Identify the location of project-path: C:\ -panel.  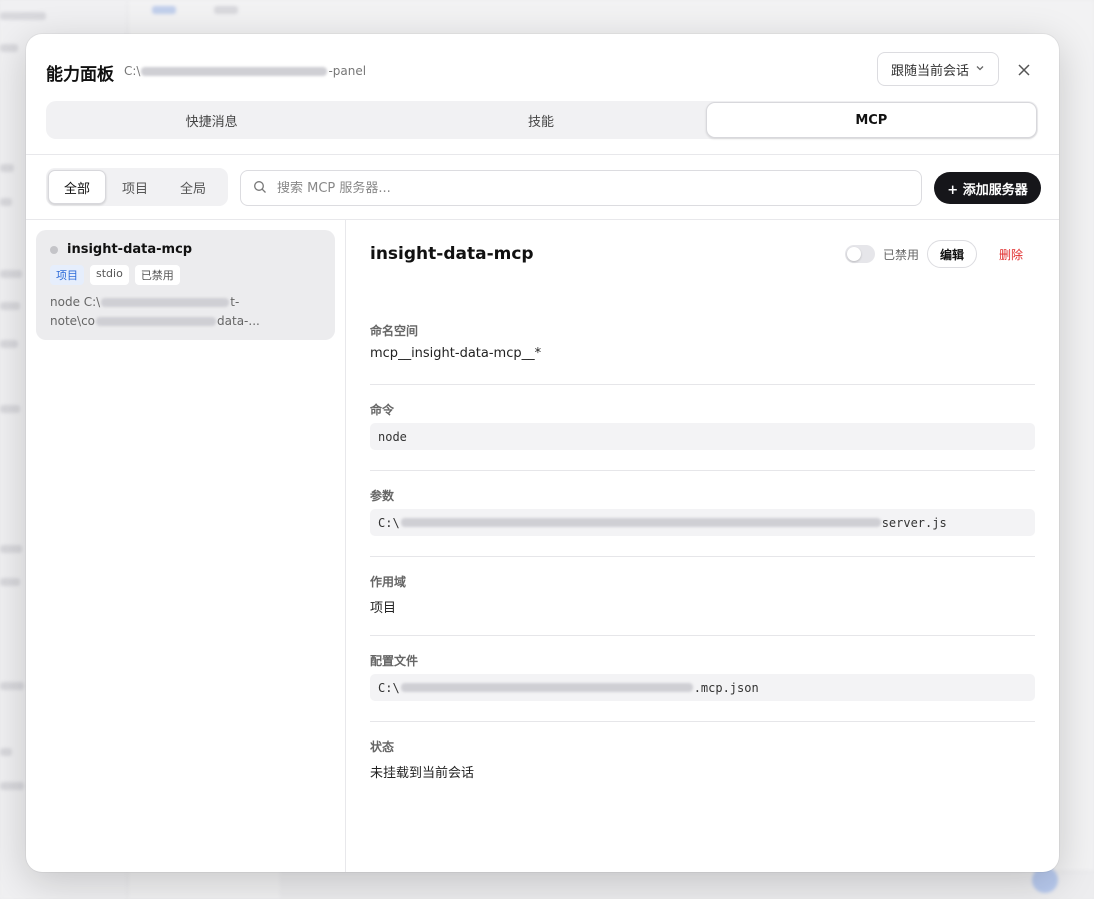
(245, 71).